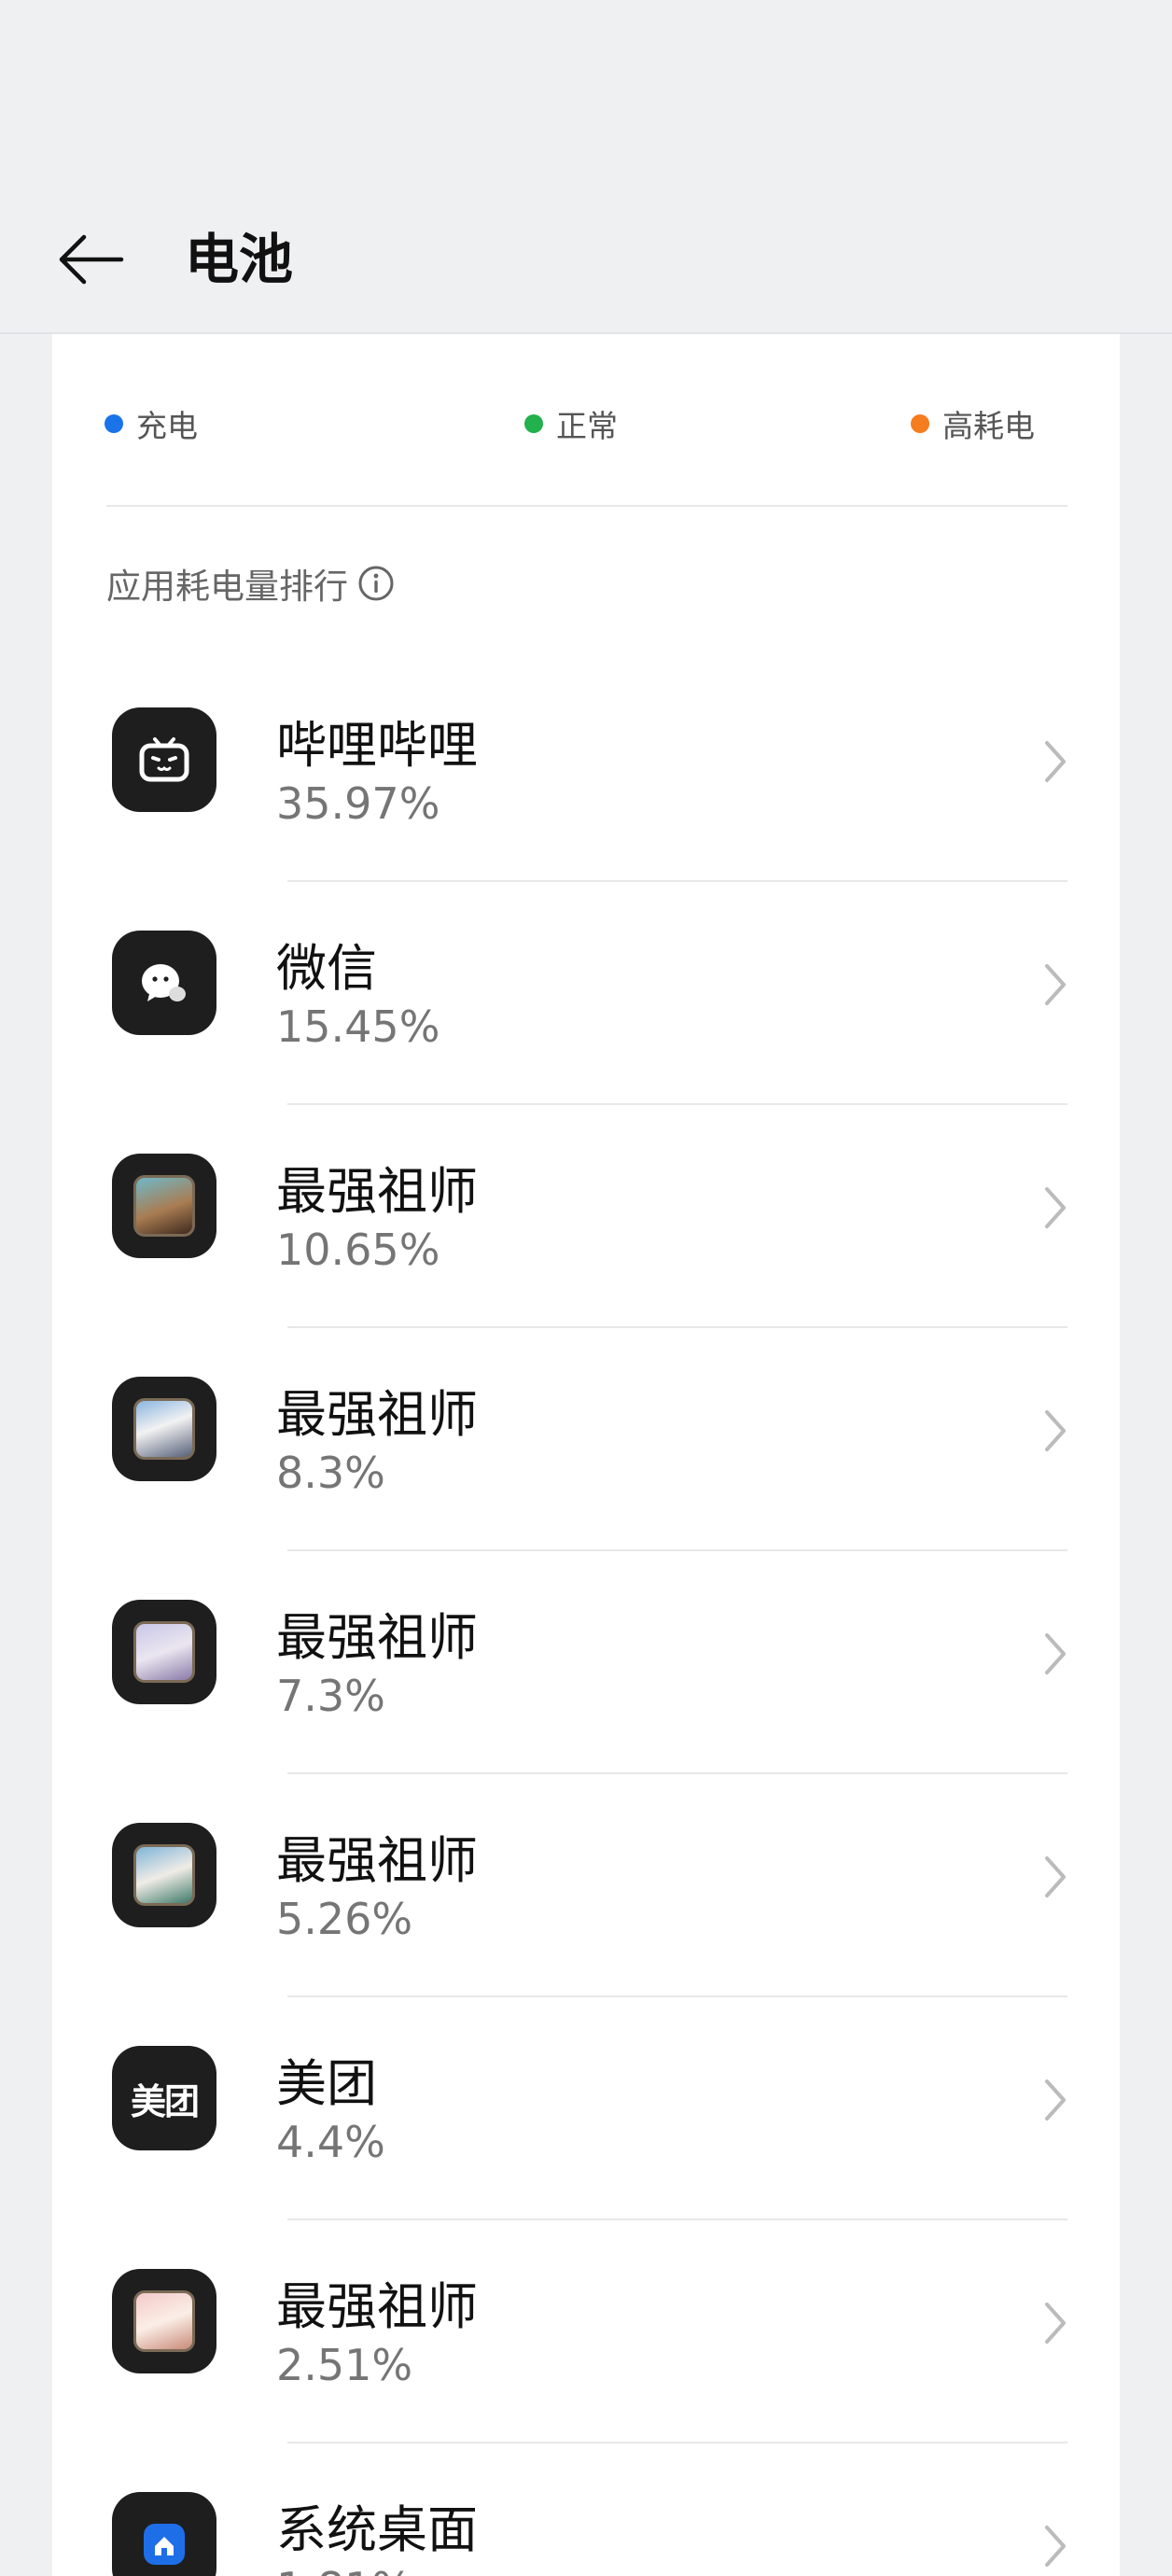 This screenshot has height=2576, width=1172. I want to click on app-percent: 10.65%, so click(358, 1250).